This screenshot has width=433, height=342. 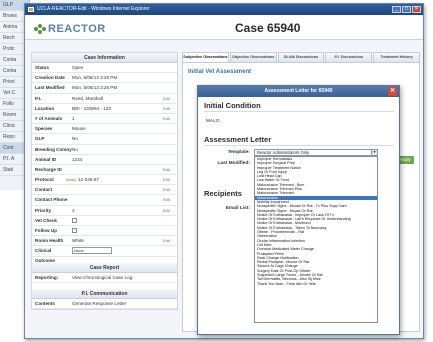 I want to click on protocol-hint-link: (hints), so click(x=71, y=179).